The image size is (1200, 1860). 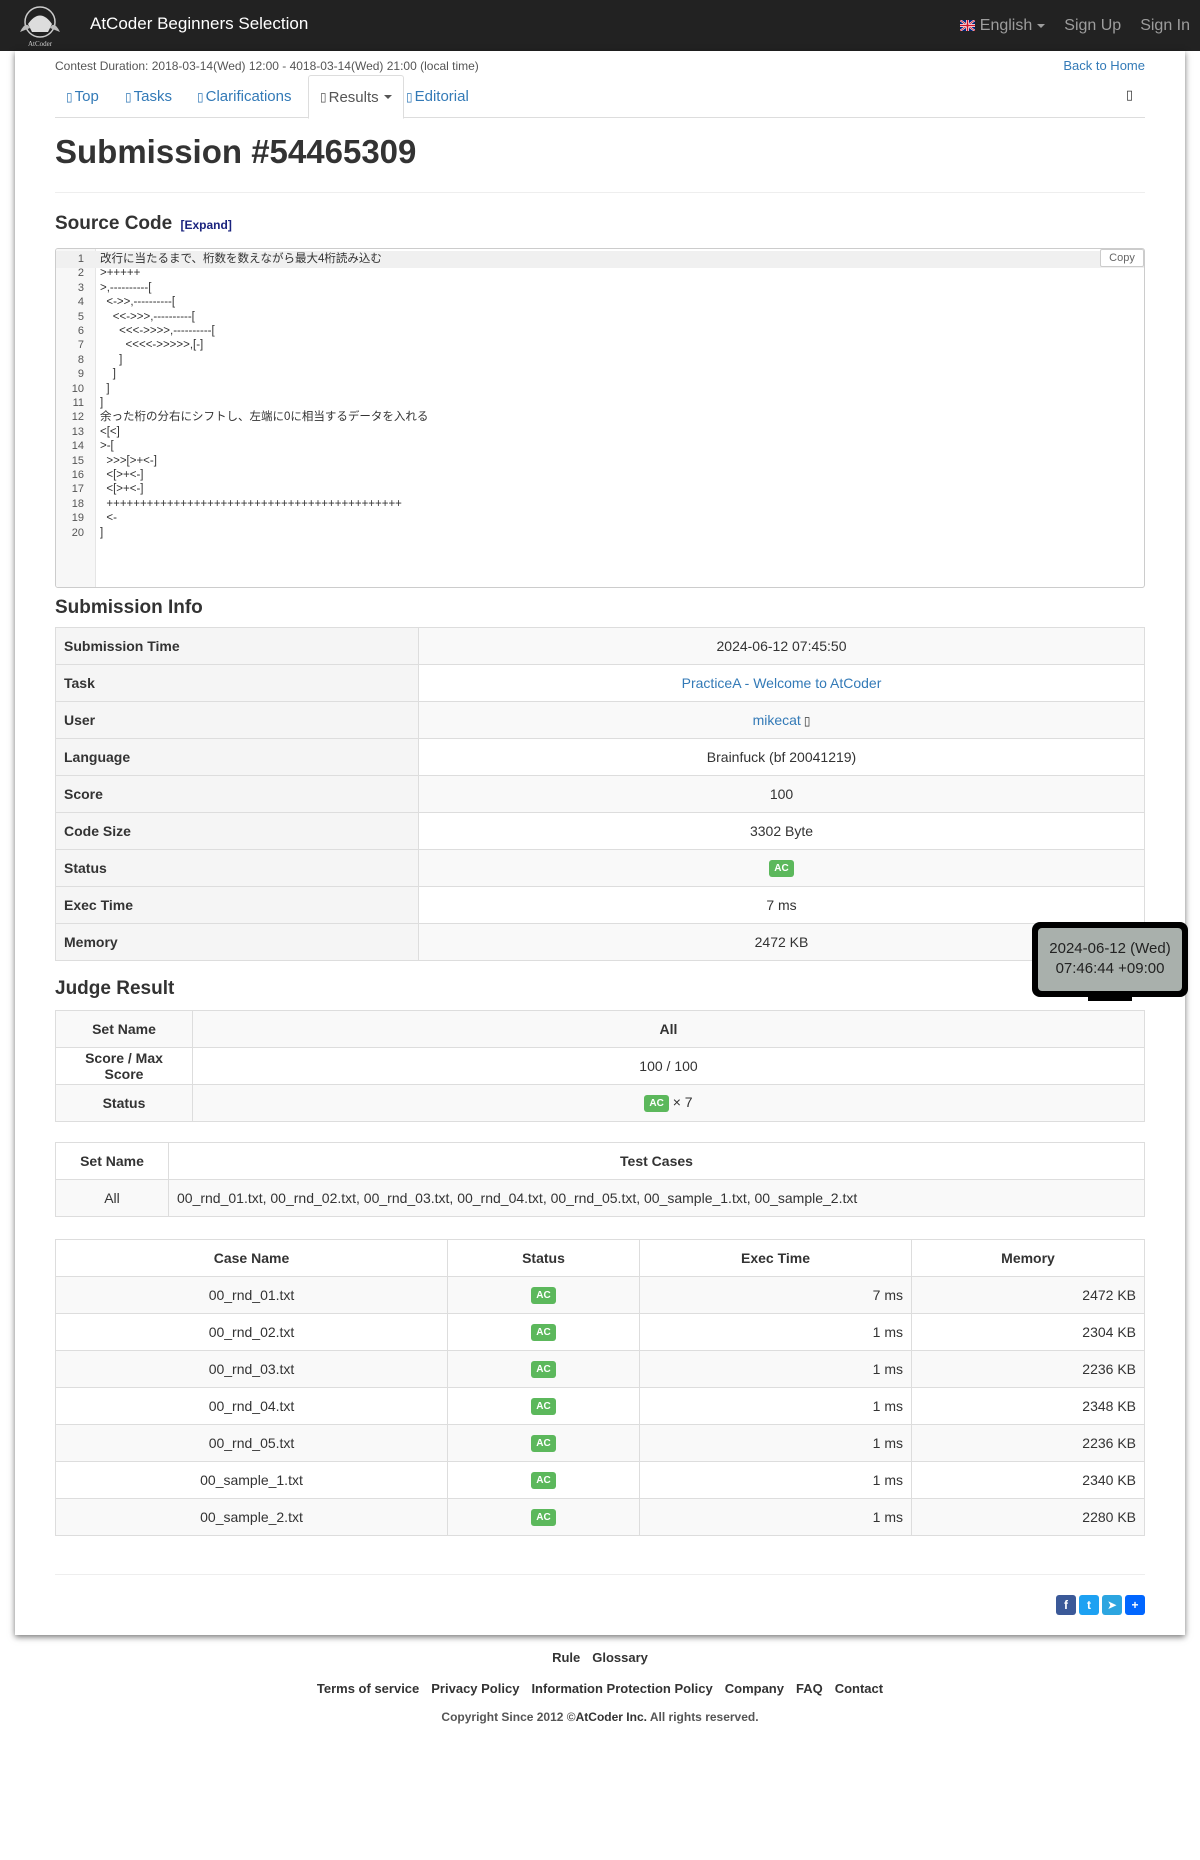 I want to click on tab-label: Editorial, so click(x=441, y=96).